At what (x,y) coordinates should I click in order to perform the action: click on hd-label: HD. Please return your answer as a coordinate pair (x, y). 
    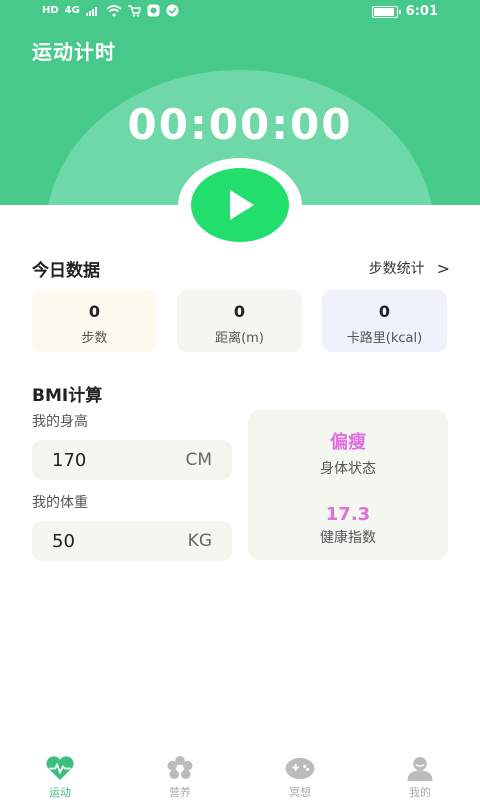
    Looking at the image, I should click on (50, 10).